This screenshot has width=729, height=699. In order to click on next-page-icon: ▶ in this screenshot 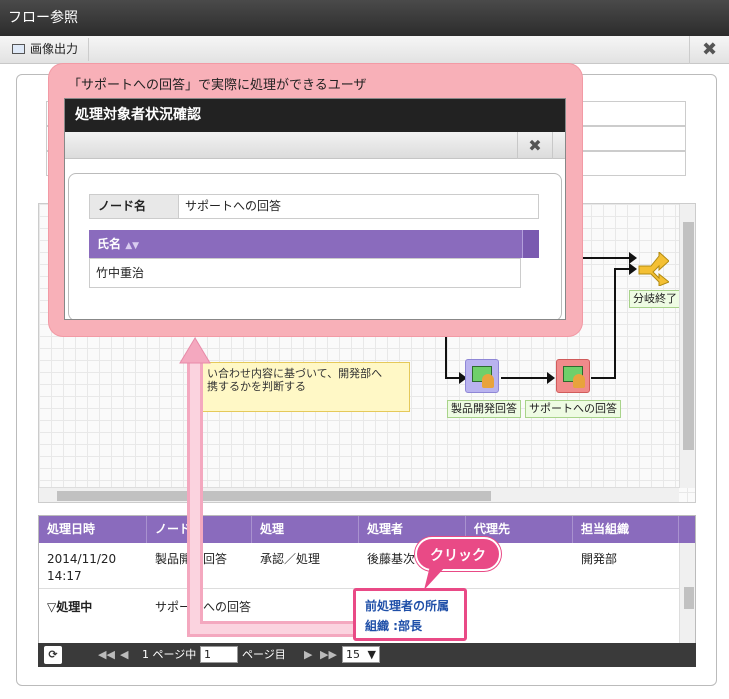, I will do `click(308, 655)`.